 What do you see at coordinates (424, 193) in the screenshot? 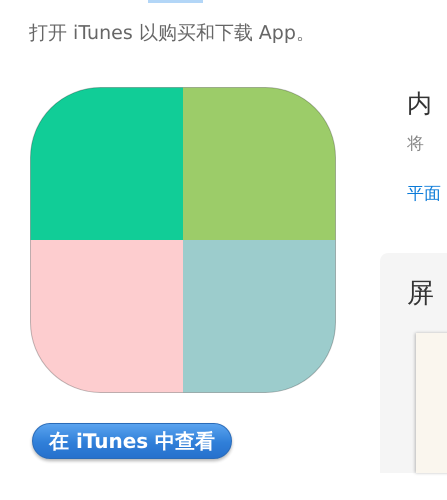
I see `link: 平面` at bounding box center [424, 193].